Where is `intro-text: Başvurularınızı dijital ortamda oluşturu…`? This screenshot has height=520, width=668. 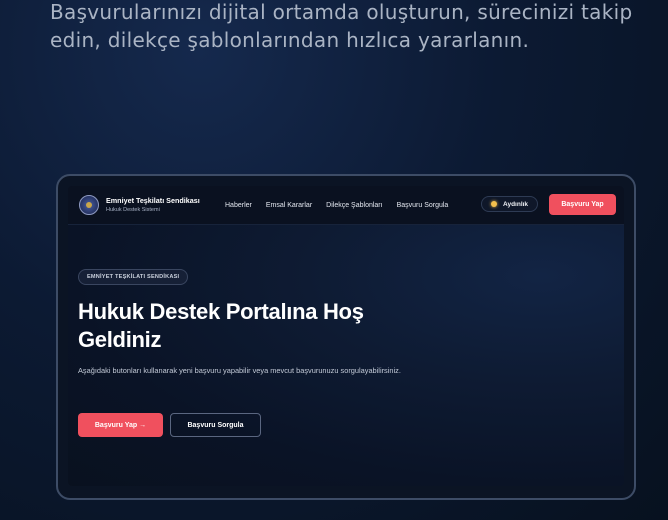
intro-text: Başvurularınızı dijital ortamda oluşturu… is located at coordinates (341, 26).